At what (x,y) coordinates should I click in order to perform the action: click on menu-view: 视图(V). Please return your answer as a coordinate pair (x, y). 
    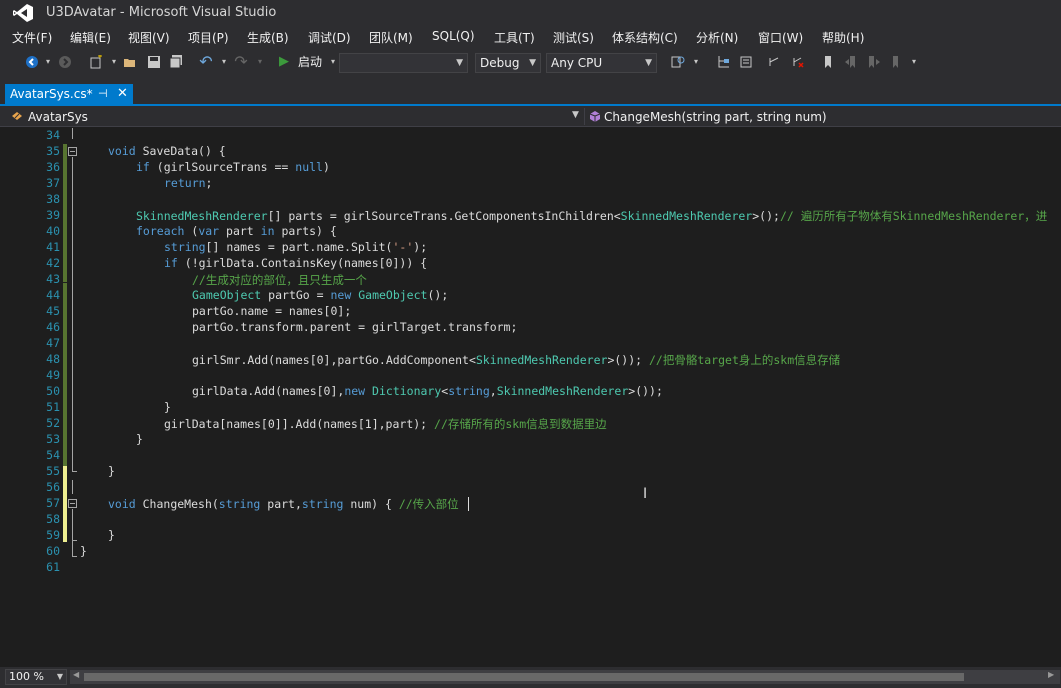
    Looking at the image, I should click on (149, 37).